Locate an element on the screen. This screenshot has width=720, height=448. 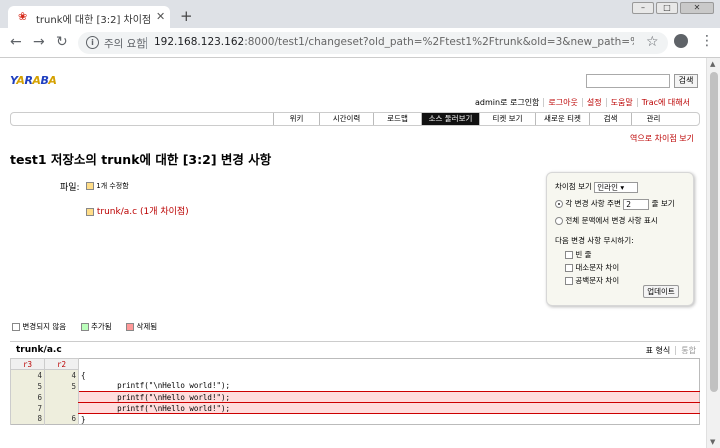
meta-nav: admin로 로그인함 로그아웃 설정 도움말 Trac에 대해서 is located at coordinates (582, 102).